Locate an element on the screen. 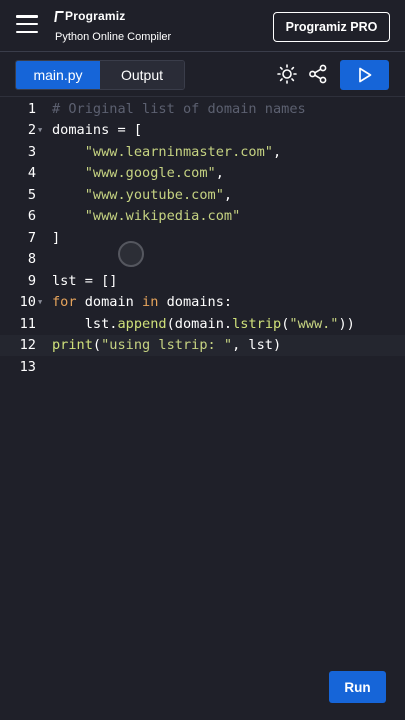  touch-cursor-indicator is located at coordinates (131, 254).